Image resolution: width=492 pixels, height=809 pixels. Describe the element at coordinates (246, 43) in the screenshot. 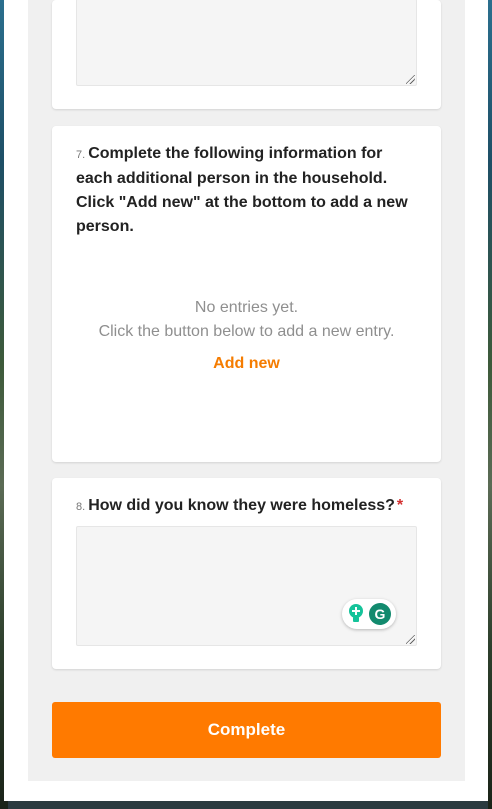

I see `previous-answer-textarea` at that location.